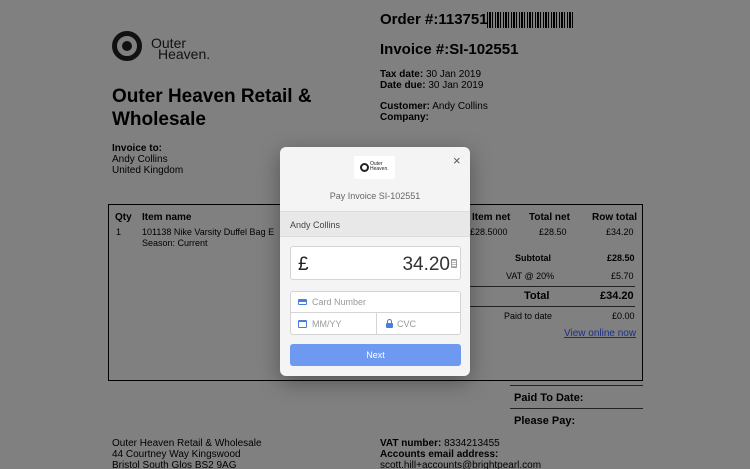  I want to click on col-header-row-total: Row total, so click(614, 217).